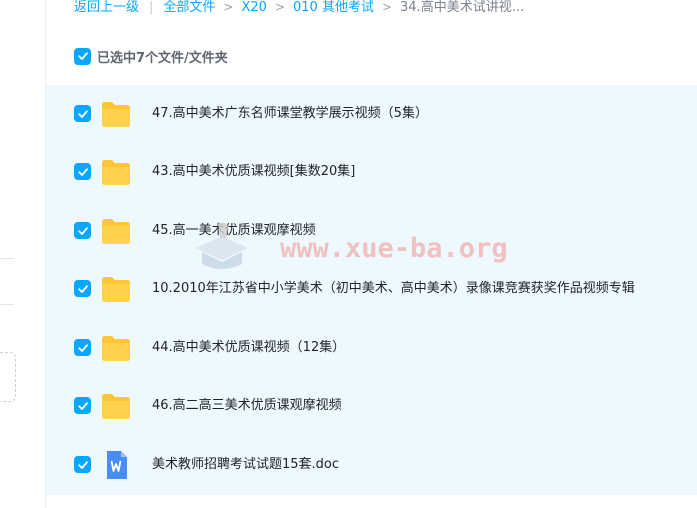 The width and height of the screenshot is (697, 508). What do you see at coordinates (23, 254) in the screenshot?
I see `left-panel-edge` at bounding box center [23, 254].